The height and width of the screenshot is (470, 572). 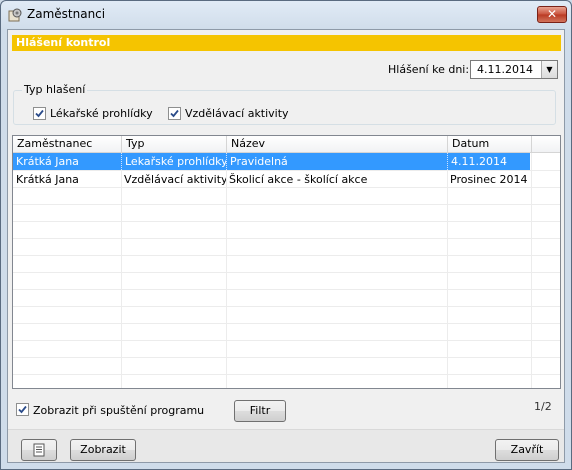 What do you see at coordinates (489, 179) in the screenshot?
I see `cell-date: Prosinec 2014` at bounding box center [489, 179].